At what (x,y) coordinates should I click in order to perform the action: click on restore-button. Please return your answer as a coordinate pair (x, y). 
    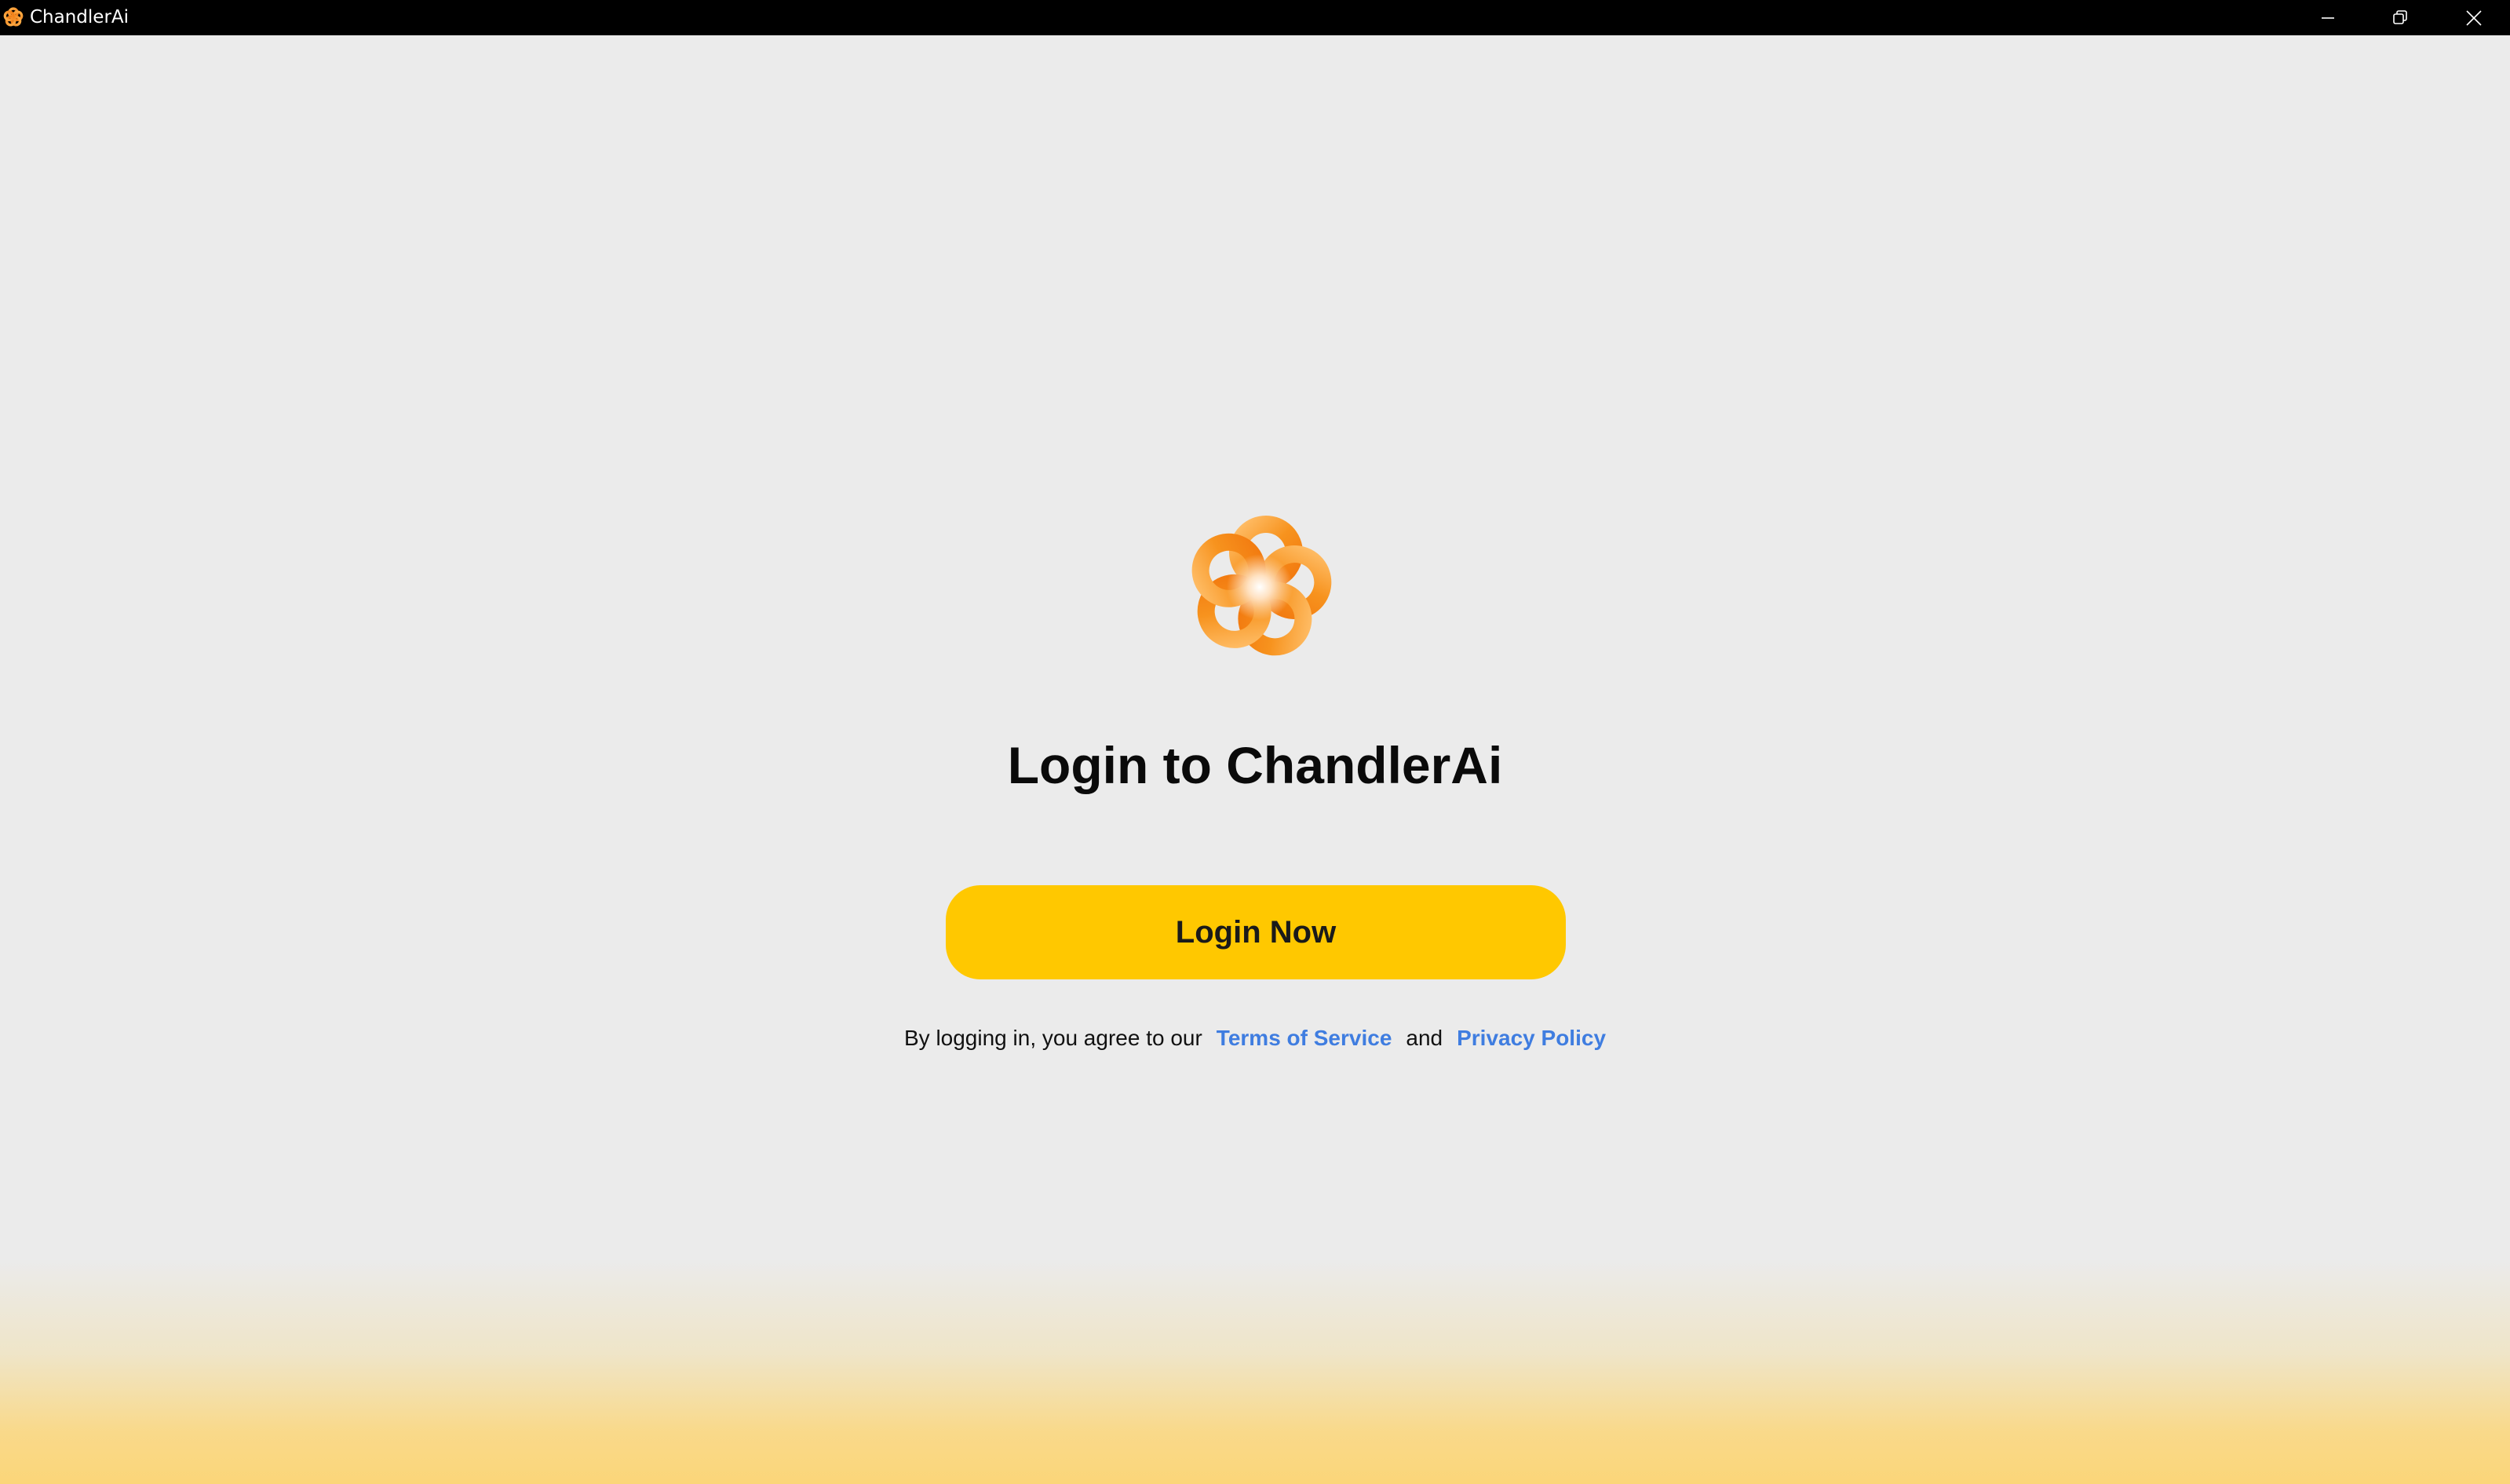
    Looking at the image, I should click on (2400, 17).